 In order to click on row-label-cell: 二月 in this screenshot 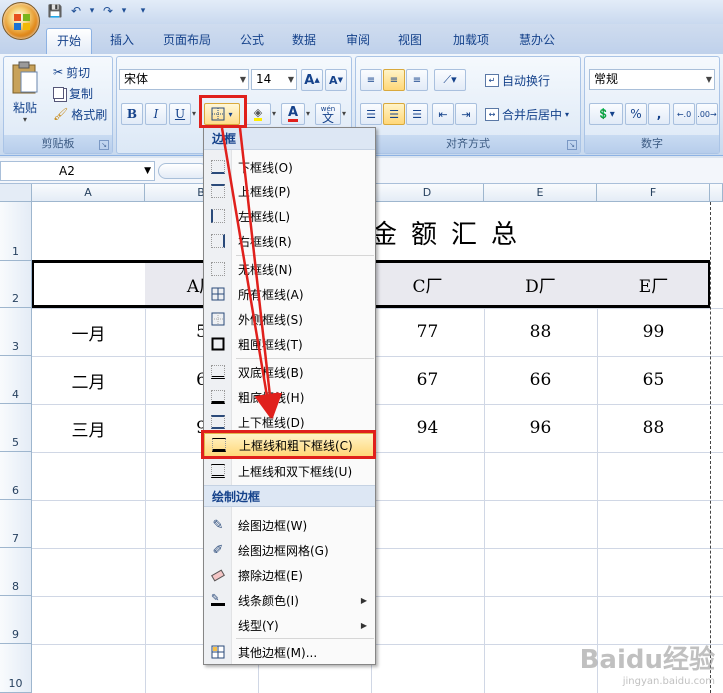, I will do `click(88, 380)`.